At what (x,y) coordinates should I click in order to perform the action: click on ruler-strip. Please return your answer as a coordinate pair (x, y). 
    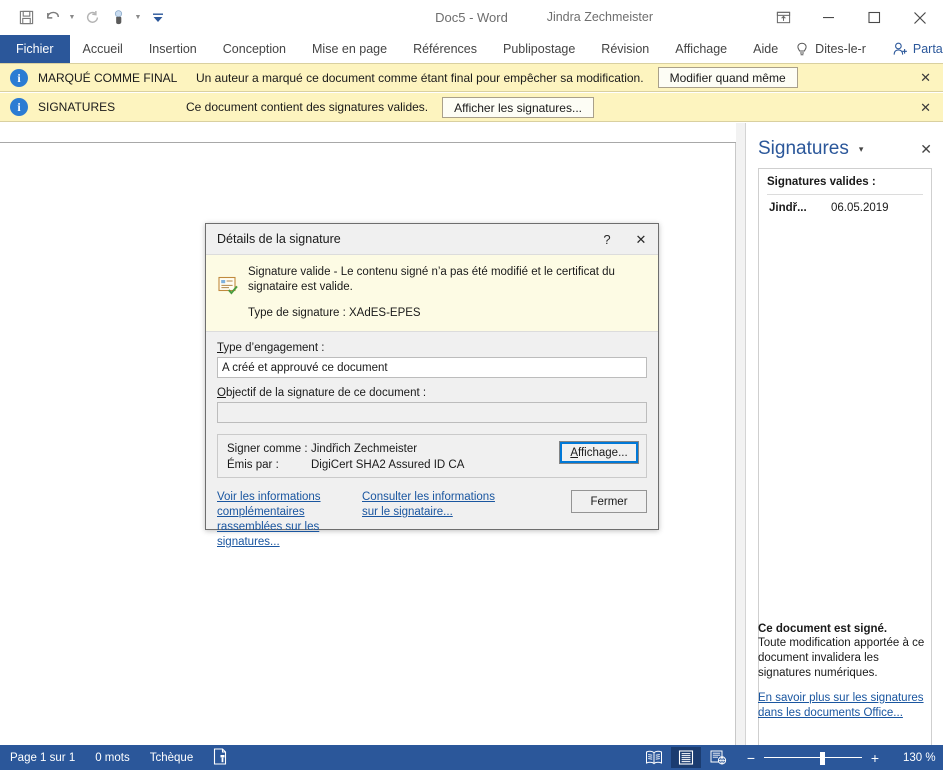
    Looking at the image, I should click on (368, 133).